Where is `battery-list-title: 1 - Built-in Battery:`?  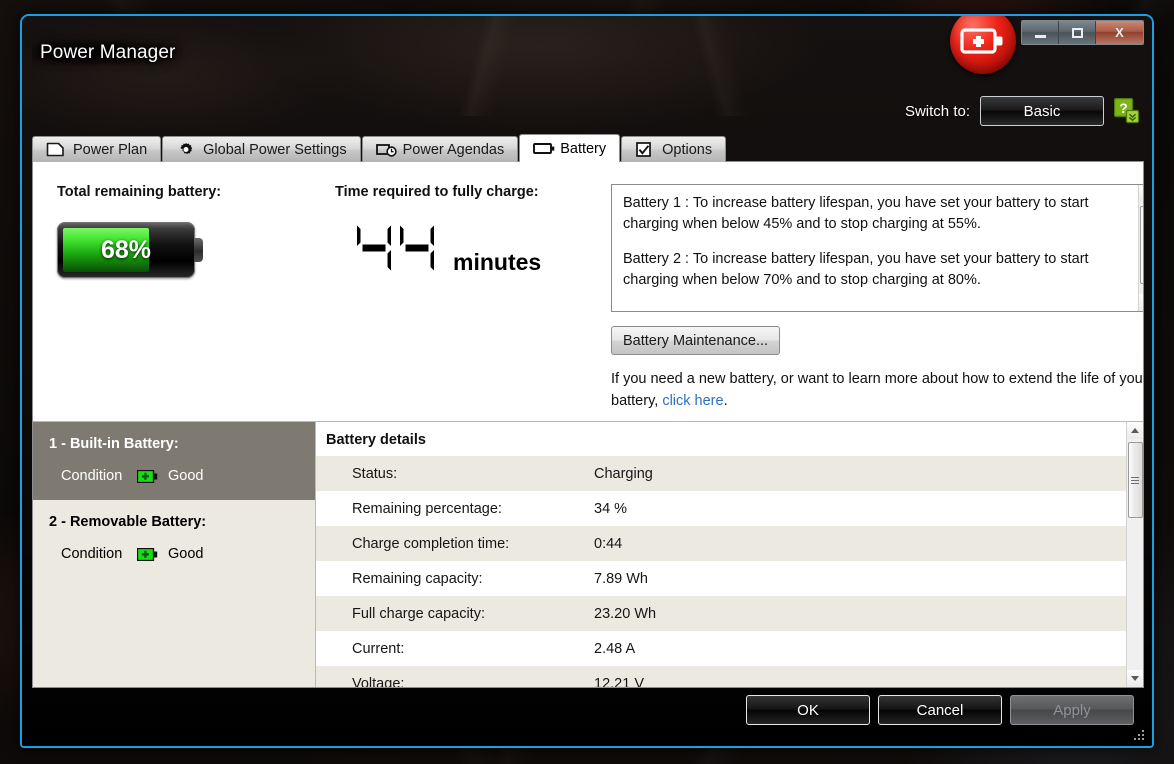 battery-list-title: 1 - Built-in Battery: is located at coordinates (114, 444).